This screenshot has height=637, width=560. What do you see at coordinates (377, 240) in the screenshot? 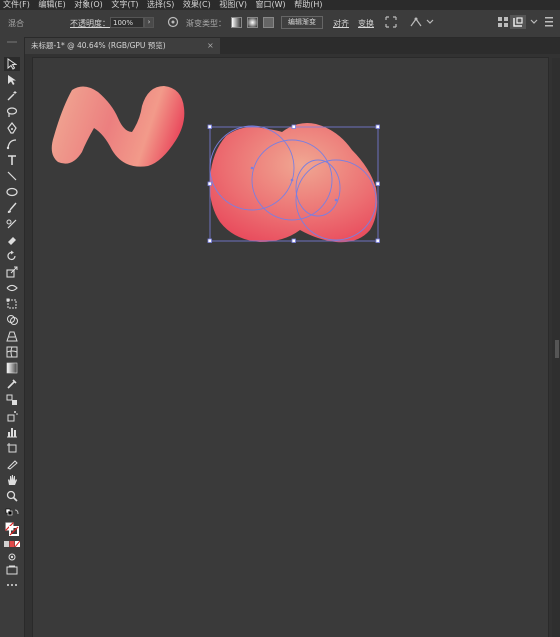
I see `bbox-handle-br` at bounding box center [377, 240].